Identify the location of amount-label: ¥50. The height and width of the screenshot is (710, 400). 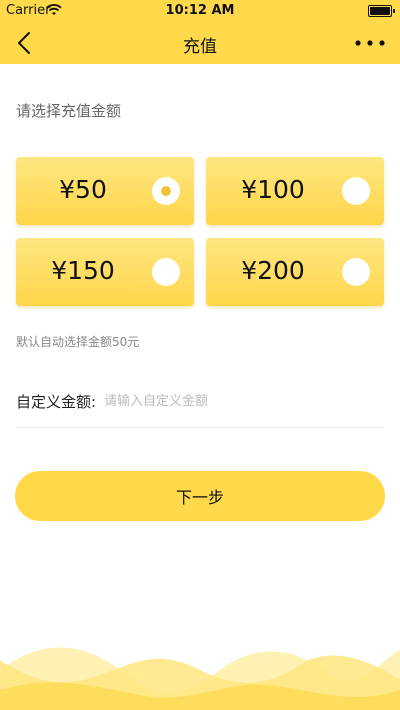
(83, 189).